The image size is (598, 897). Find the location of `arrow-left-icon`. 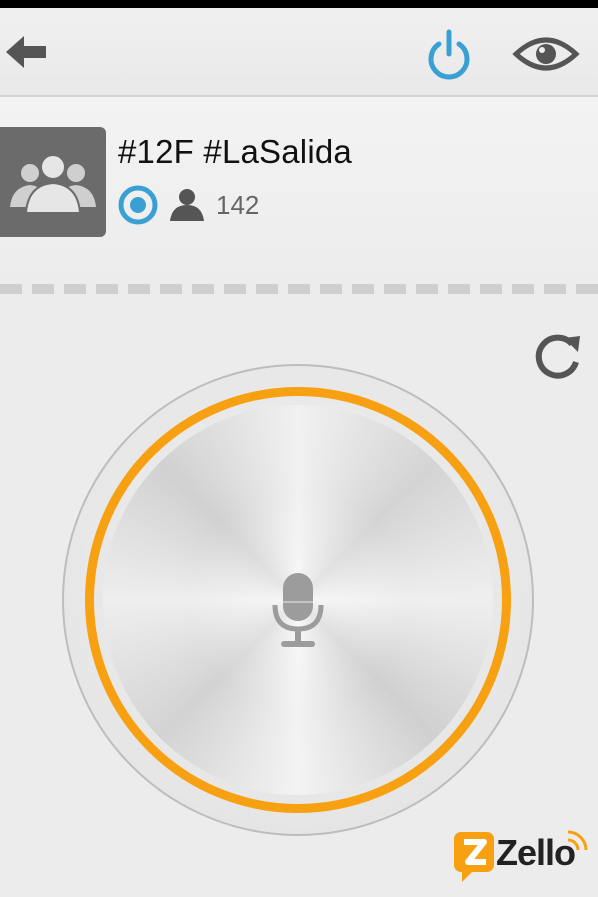

arrow-left-icon is located at coordinates (26, 52).